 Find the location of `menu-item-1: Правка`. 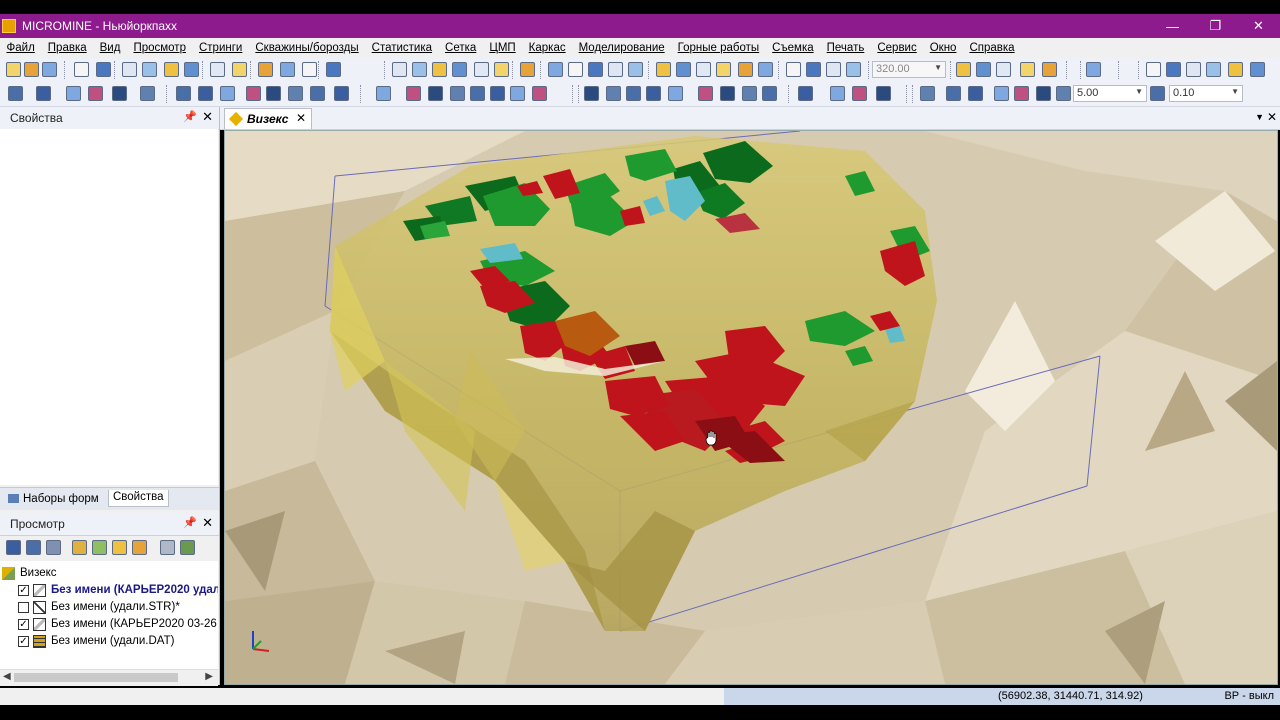

menu-item-1: Правка is located at coordinates (67, 48).